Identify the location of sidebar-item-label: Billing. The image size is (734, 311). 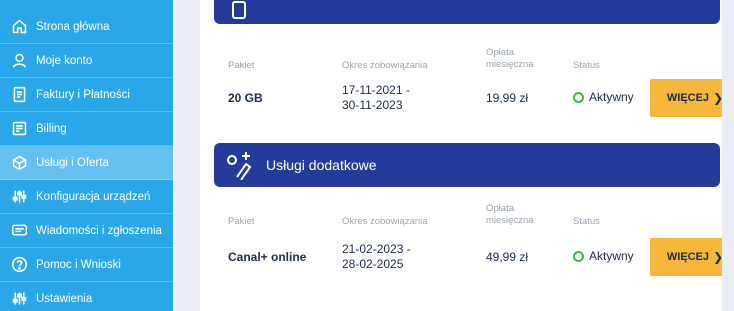
(51, 128).